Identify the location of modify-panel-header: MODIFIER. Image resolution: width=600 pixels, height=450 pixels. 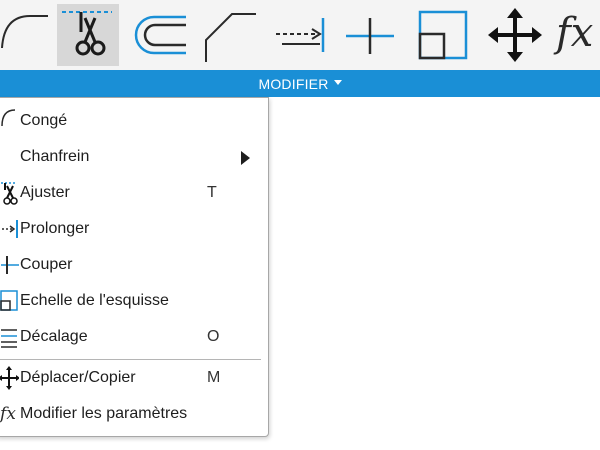
(300, 83).